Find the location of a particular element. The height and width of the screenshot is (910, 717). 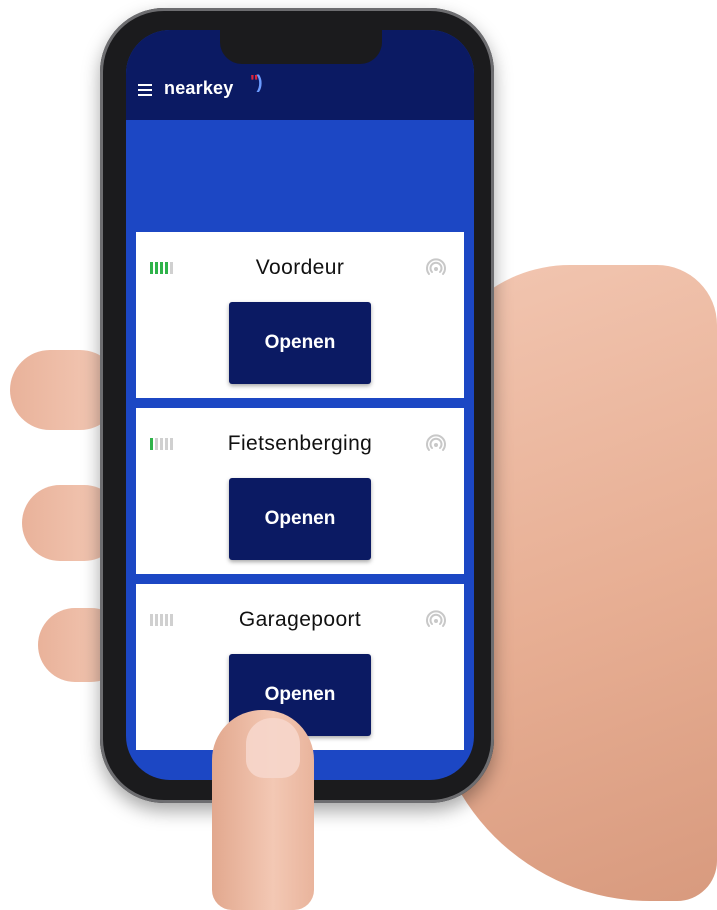

app-logo: nearkey is located at coordinates (199, 88).